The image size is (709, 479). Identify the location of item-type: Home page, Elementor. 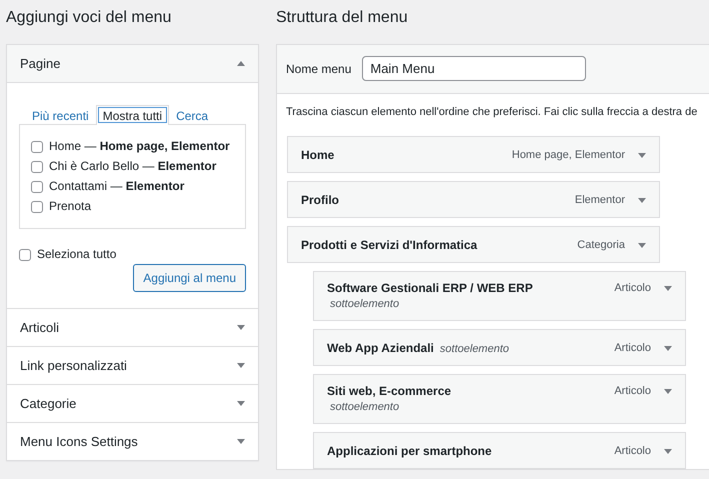
(568, 155).